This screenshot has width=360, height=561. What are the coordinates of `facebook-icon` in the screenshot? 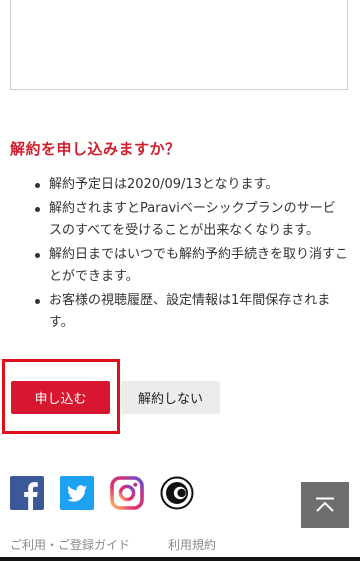 It's located at (27, 493).